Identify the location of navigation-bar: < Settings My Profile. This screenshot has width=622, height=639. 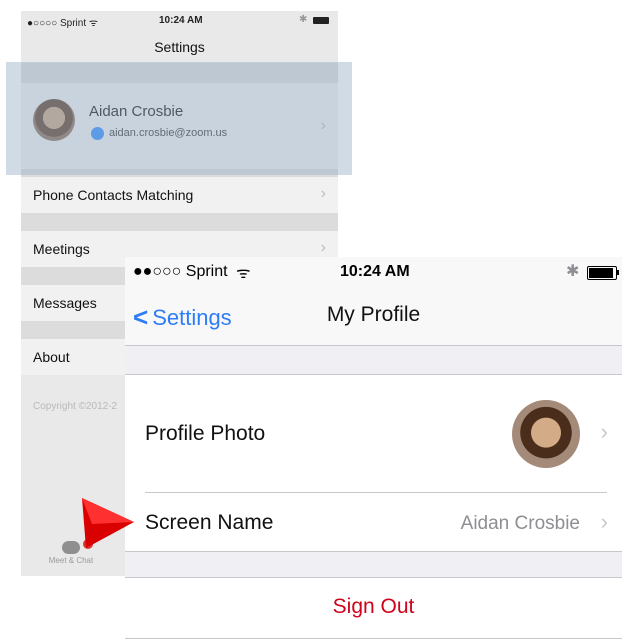
(373, 317).